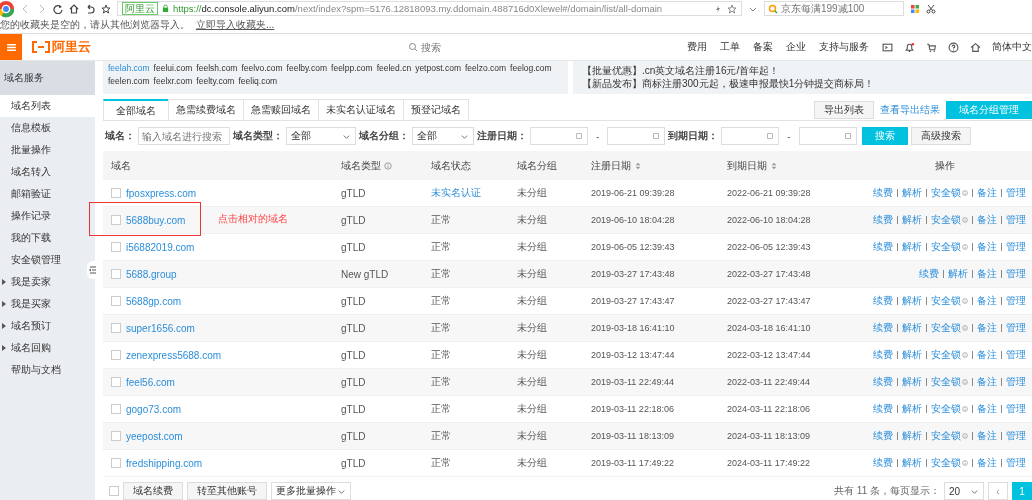 The height and width of the screenshot is (500, 1032). I want to click on undo-icon, so click(90, 8).